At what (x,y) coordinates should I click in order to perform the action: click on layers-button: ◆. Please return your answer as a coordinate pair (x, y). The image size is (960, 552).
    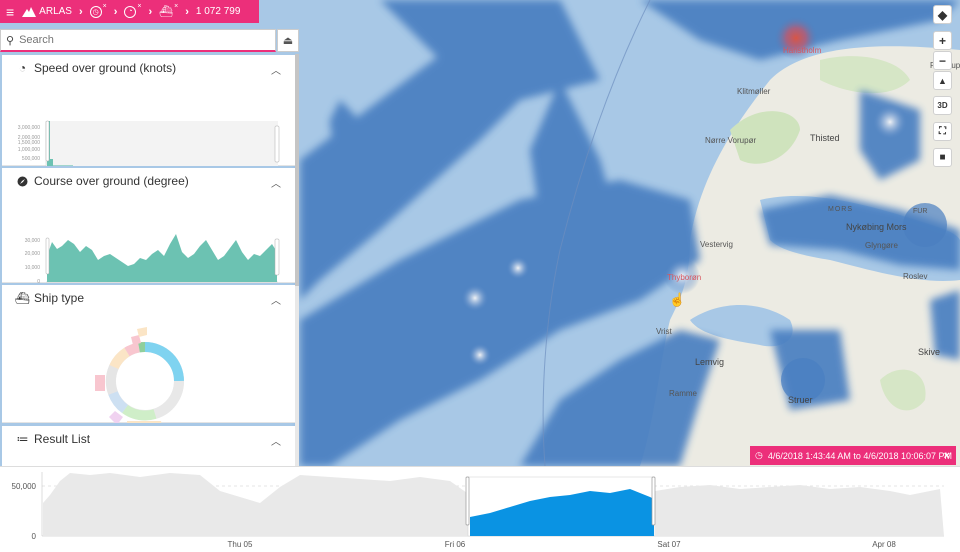
    Looking at the image, I should click on (942, 14).